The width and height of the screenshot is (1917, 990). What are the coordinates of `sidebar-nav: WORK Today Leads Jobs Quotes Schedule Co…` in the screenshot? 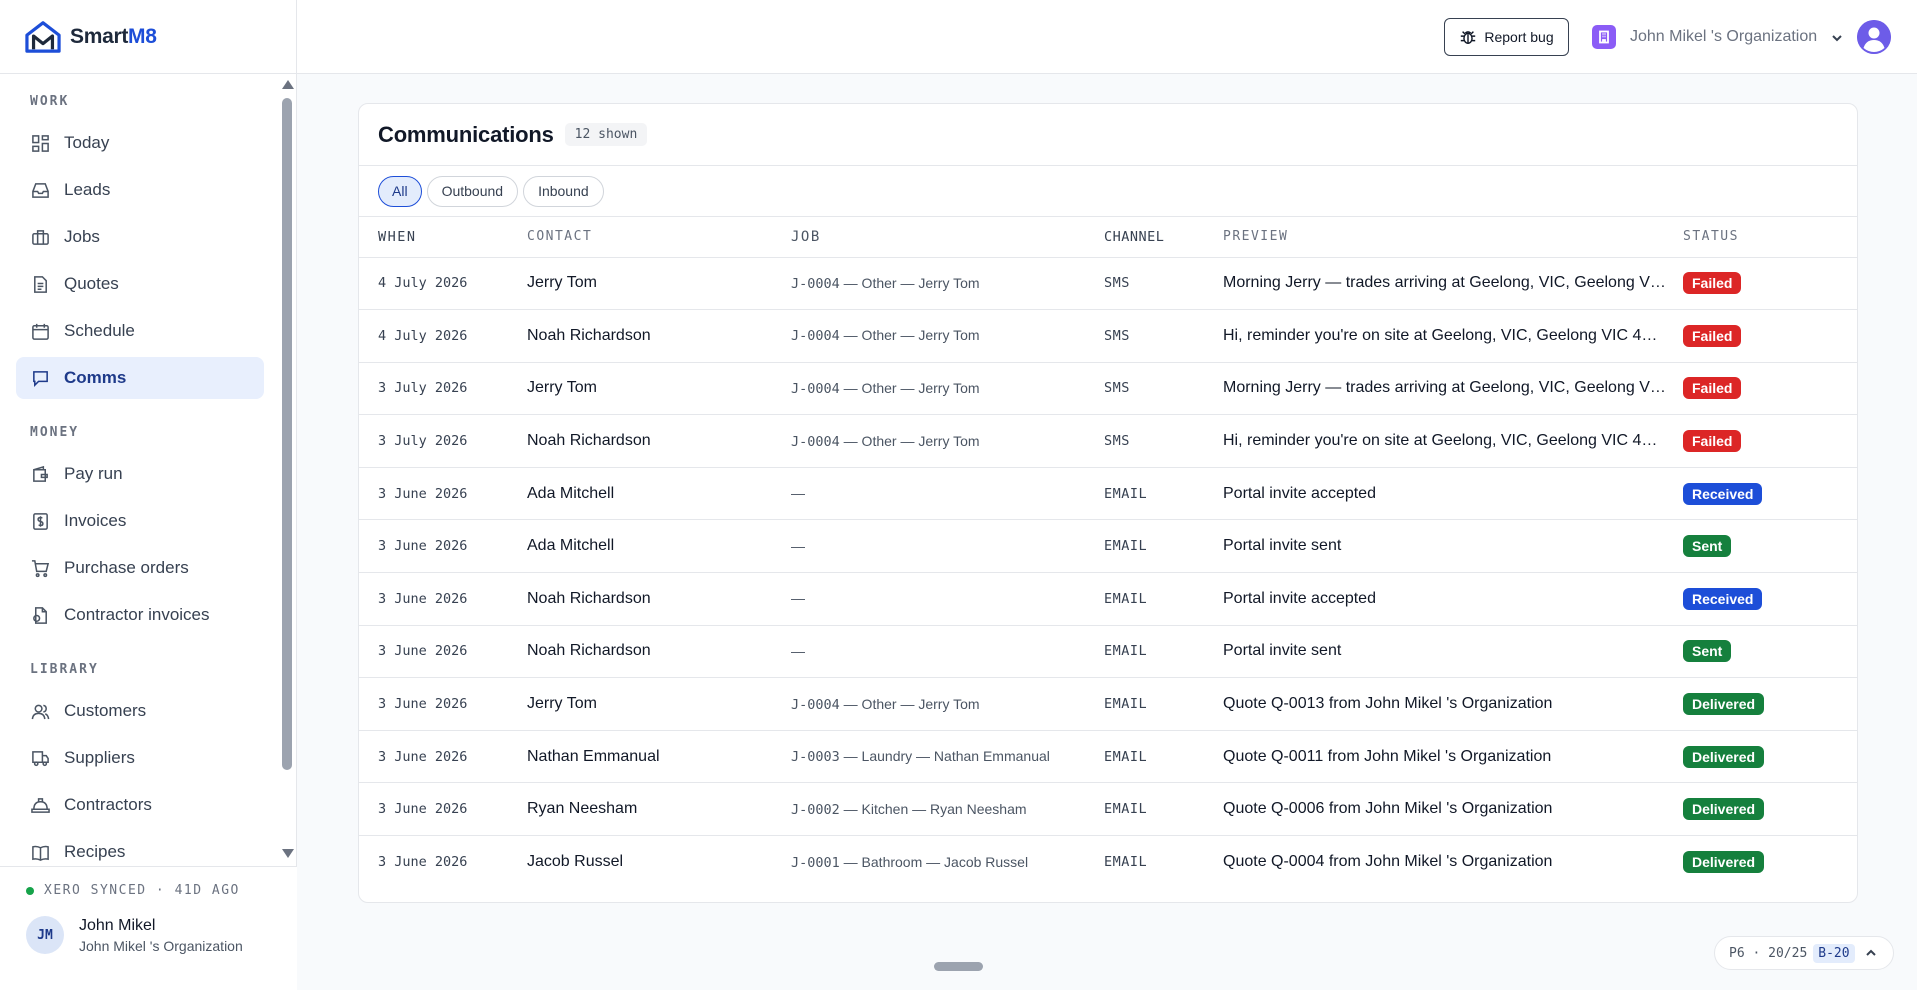 It's located at (140, 469).